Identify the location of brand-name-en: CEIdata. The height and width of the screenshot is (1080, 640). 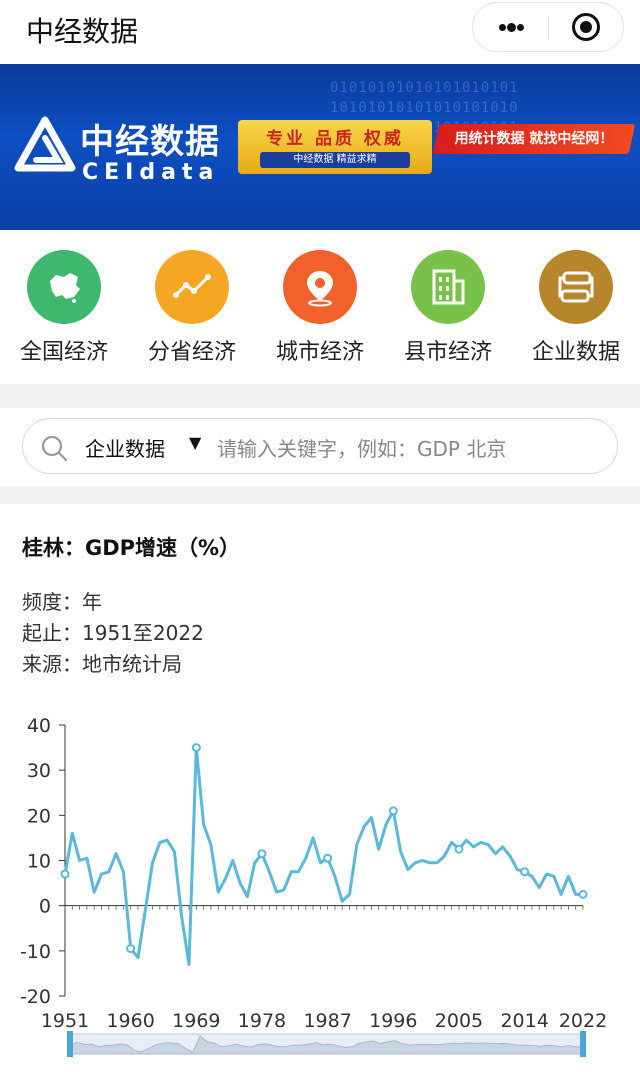
(151, 172).